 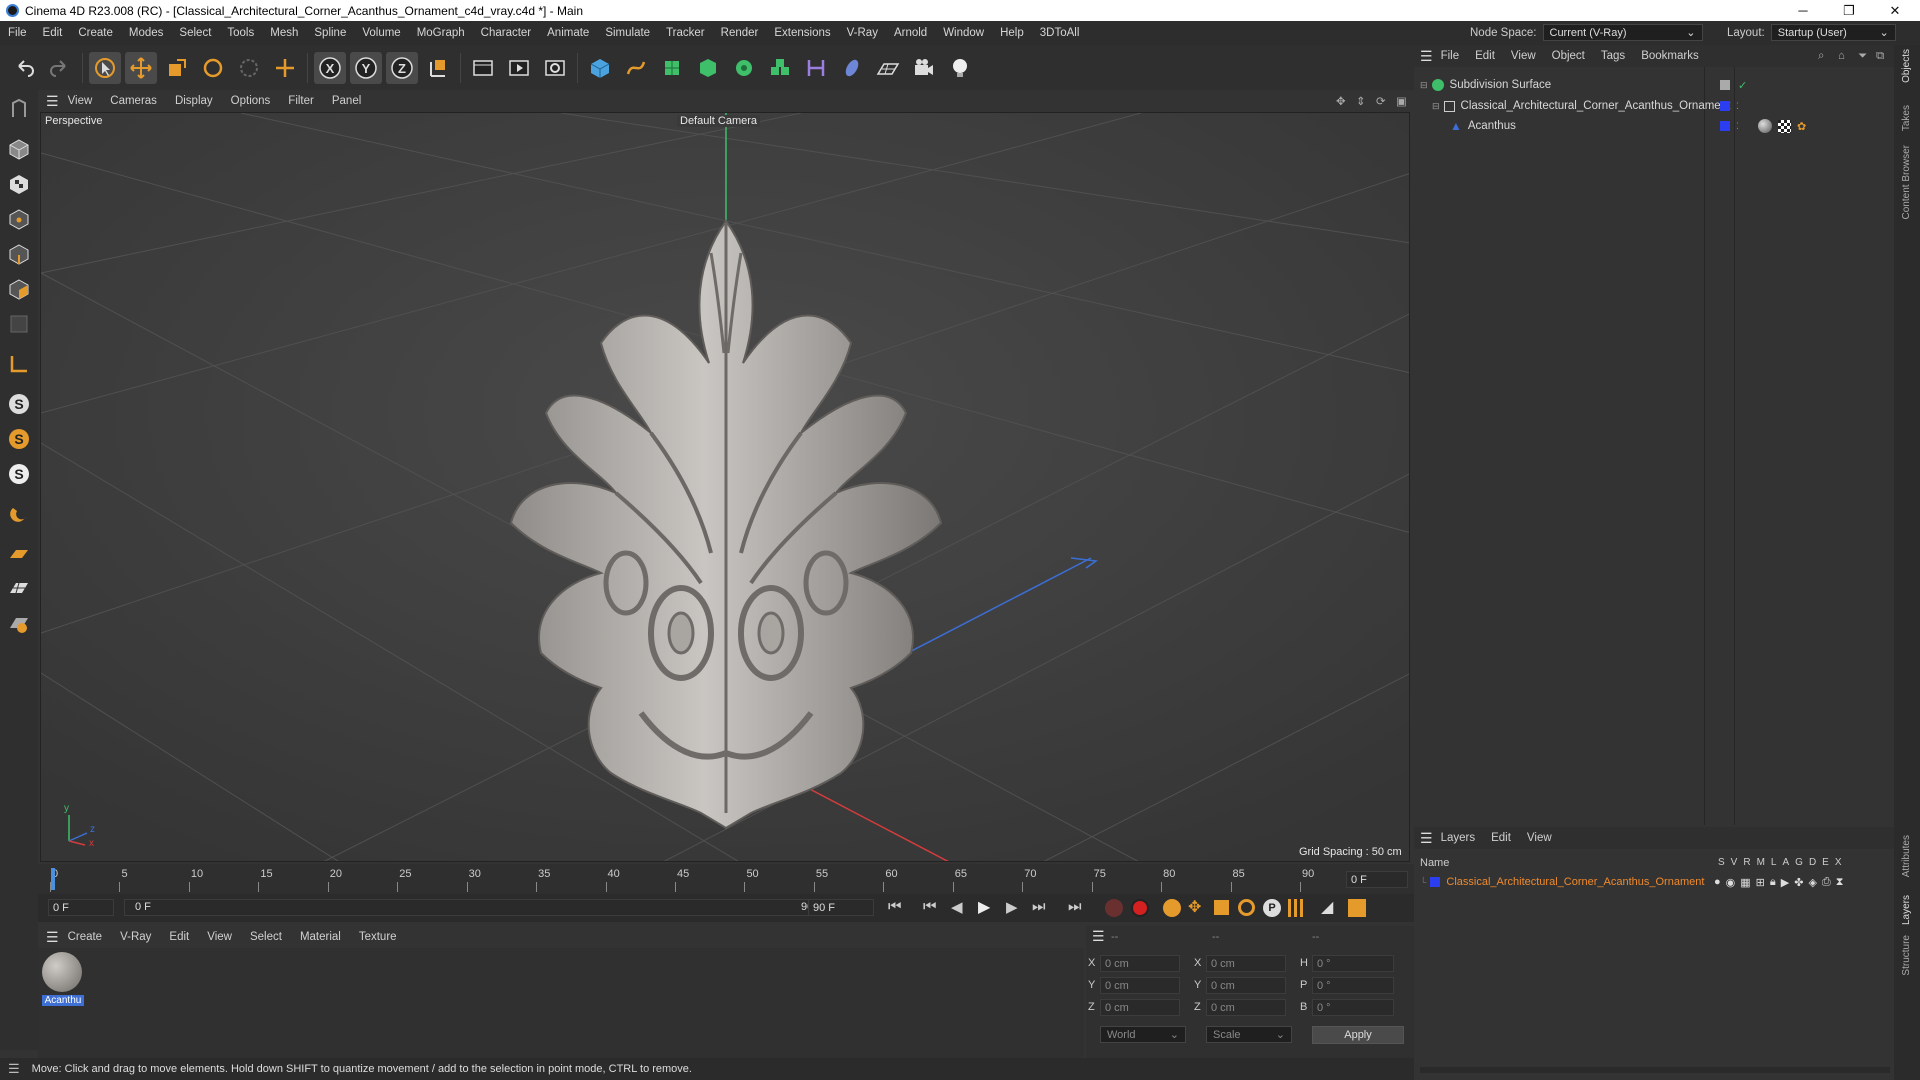 What do you see at coordinates (1436, 106) in the screenshot?
I see `collapse-icon: ⊟` at bounding box center [1436, 106].